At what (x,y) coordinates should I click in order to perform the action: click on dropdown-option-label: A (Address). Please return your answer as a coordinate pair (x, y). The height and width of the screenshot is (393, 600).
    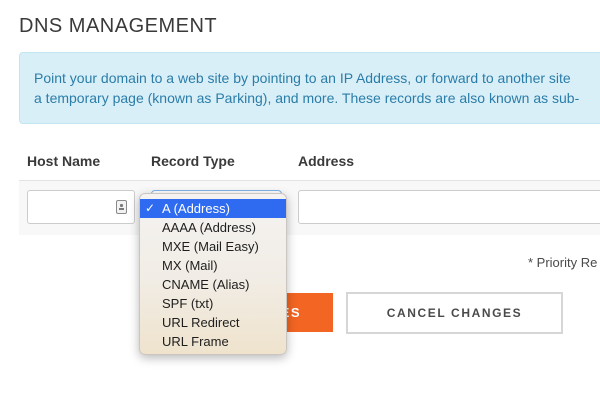
    Looking at the image, I should click on (196, 208).